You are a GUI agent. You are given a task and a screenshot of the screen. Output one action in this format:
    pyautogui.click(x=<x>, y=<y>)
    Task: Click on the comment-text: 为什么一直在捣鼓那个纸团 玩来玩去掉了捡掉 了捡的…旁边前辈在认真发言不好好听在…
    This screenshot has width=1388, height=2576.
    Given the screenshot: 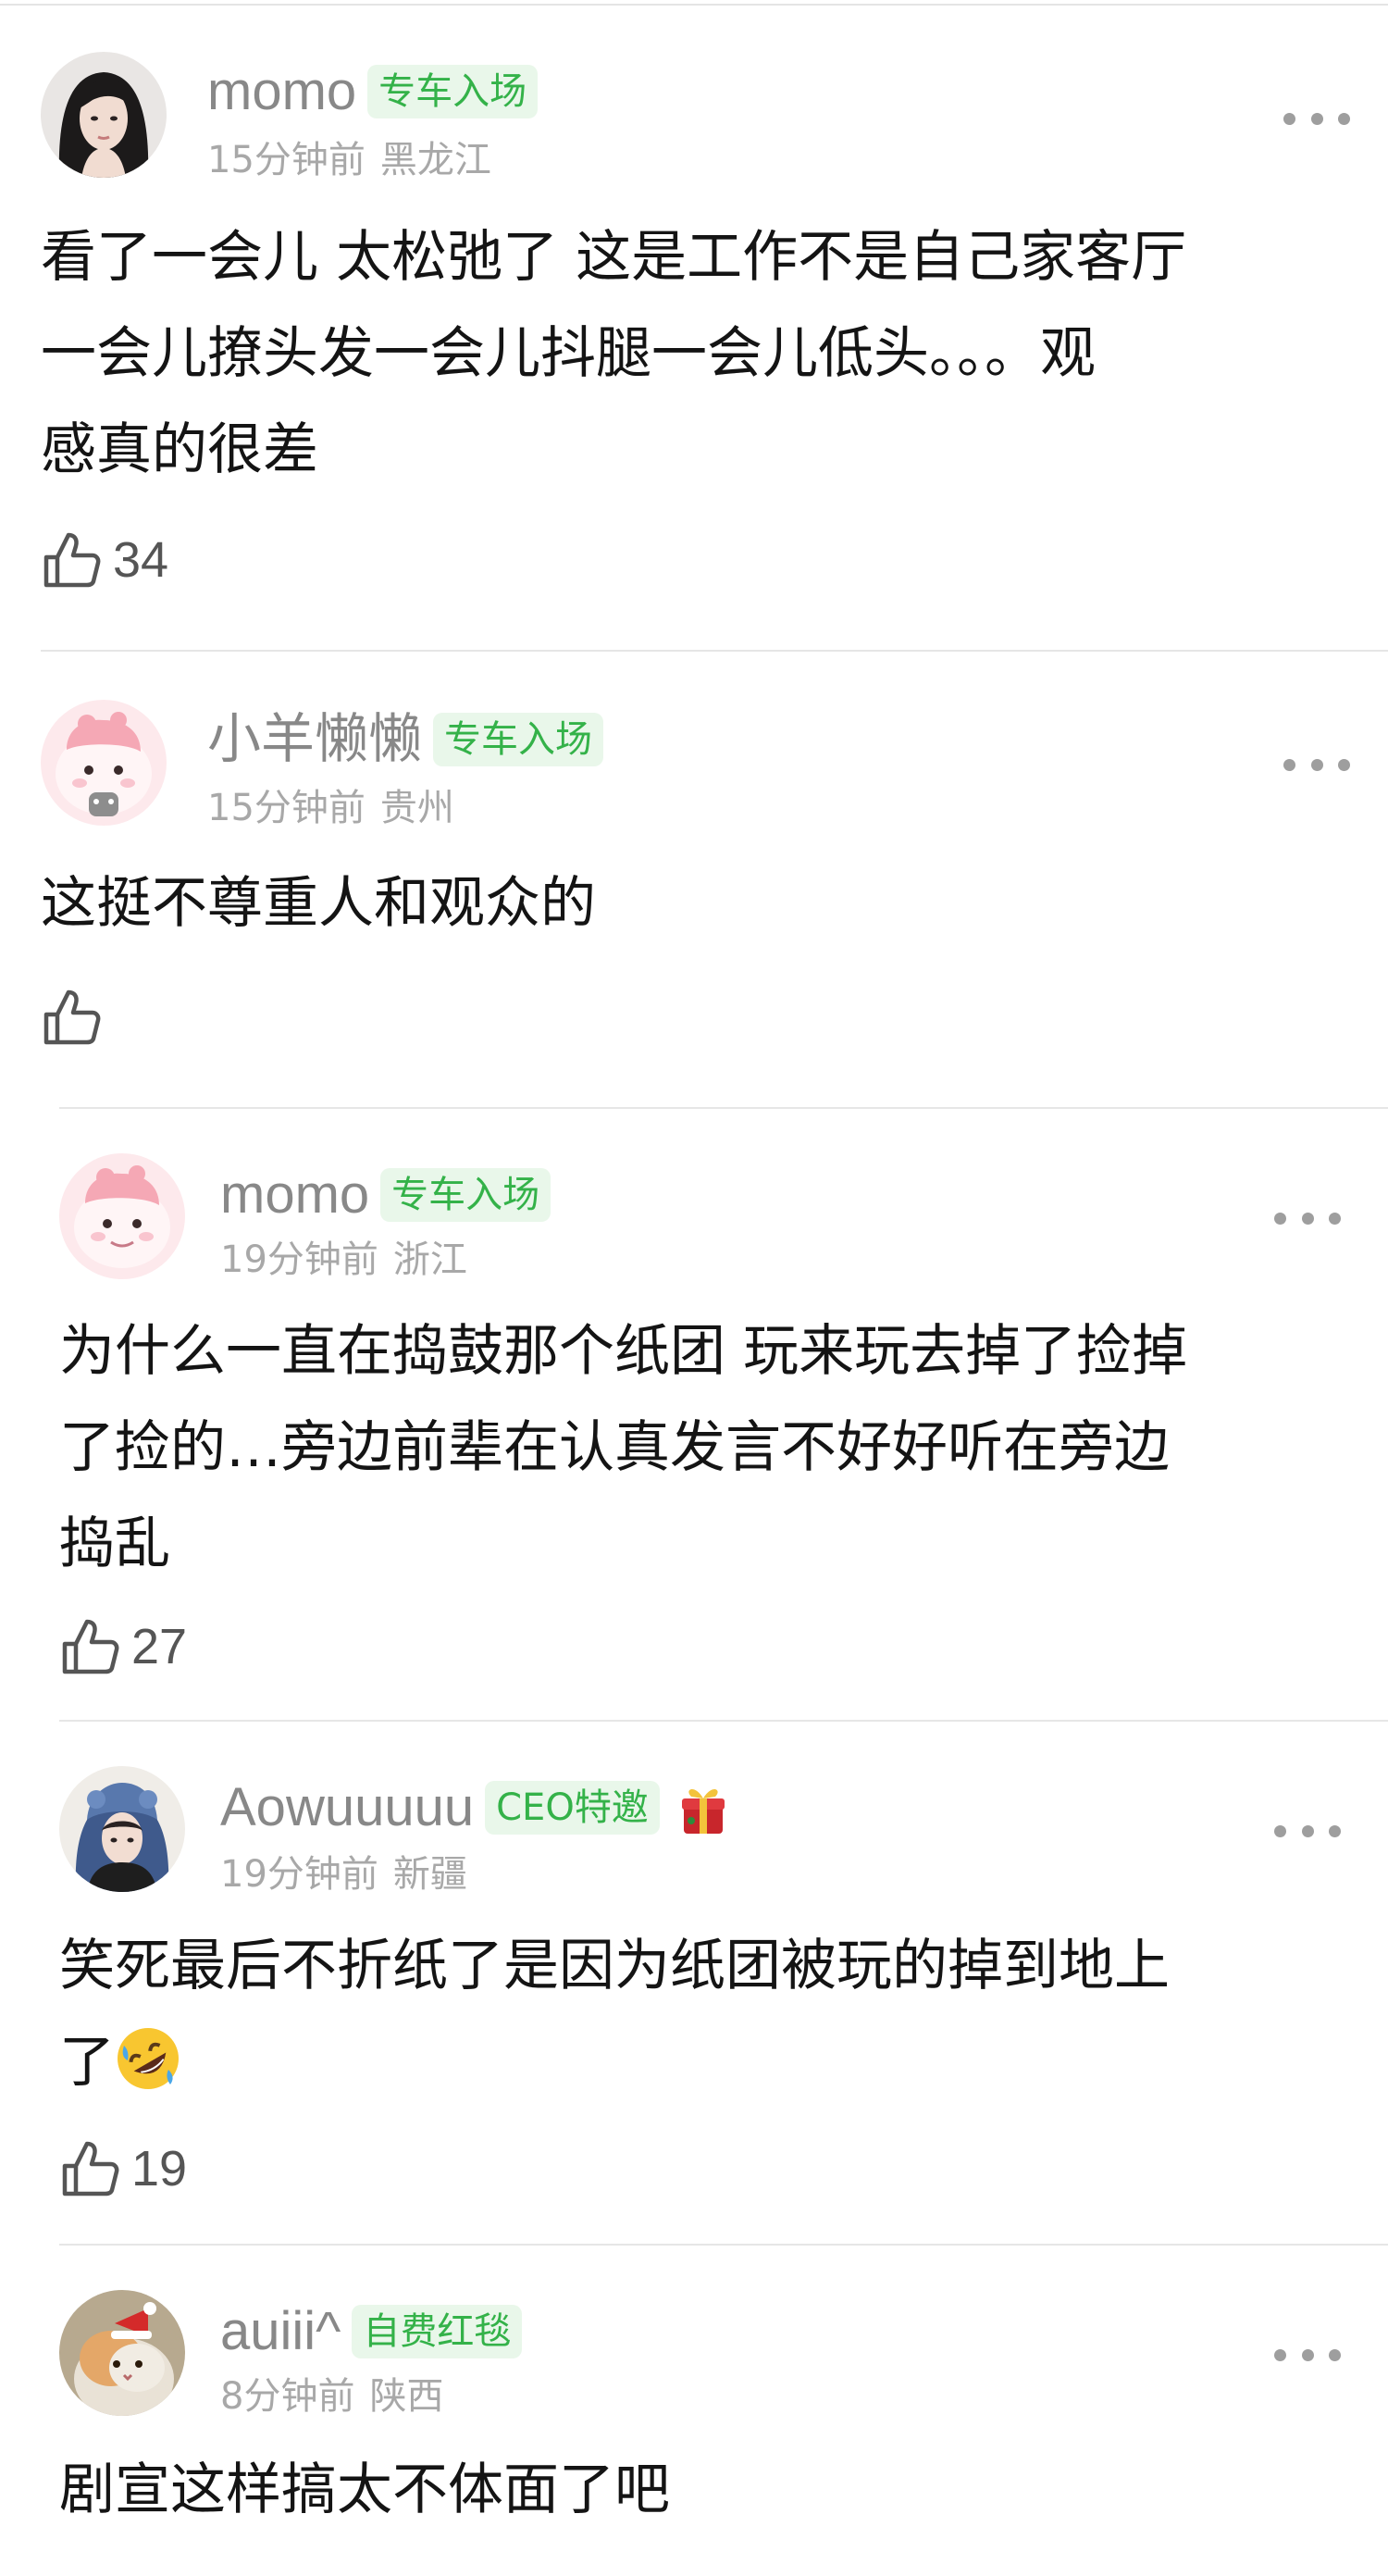 What is the action you would take?
    pyautogui.click(x=623, y=1447)
    